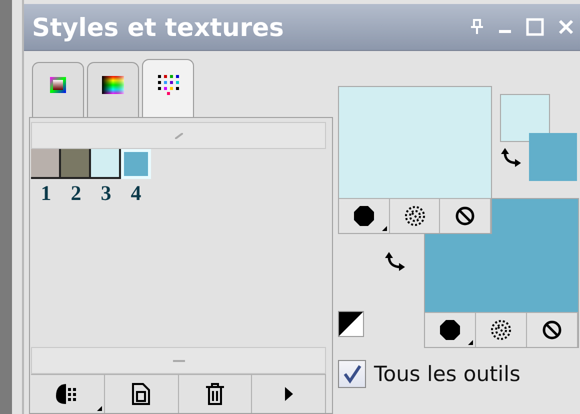 This screenshot has width=580, height=414. I want to click on document-icon, so click(141, 394).